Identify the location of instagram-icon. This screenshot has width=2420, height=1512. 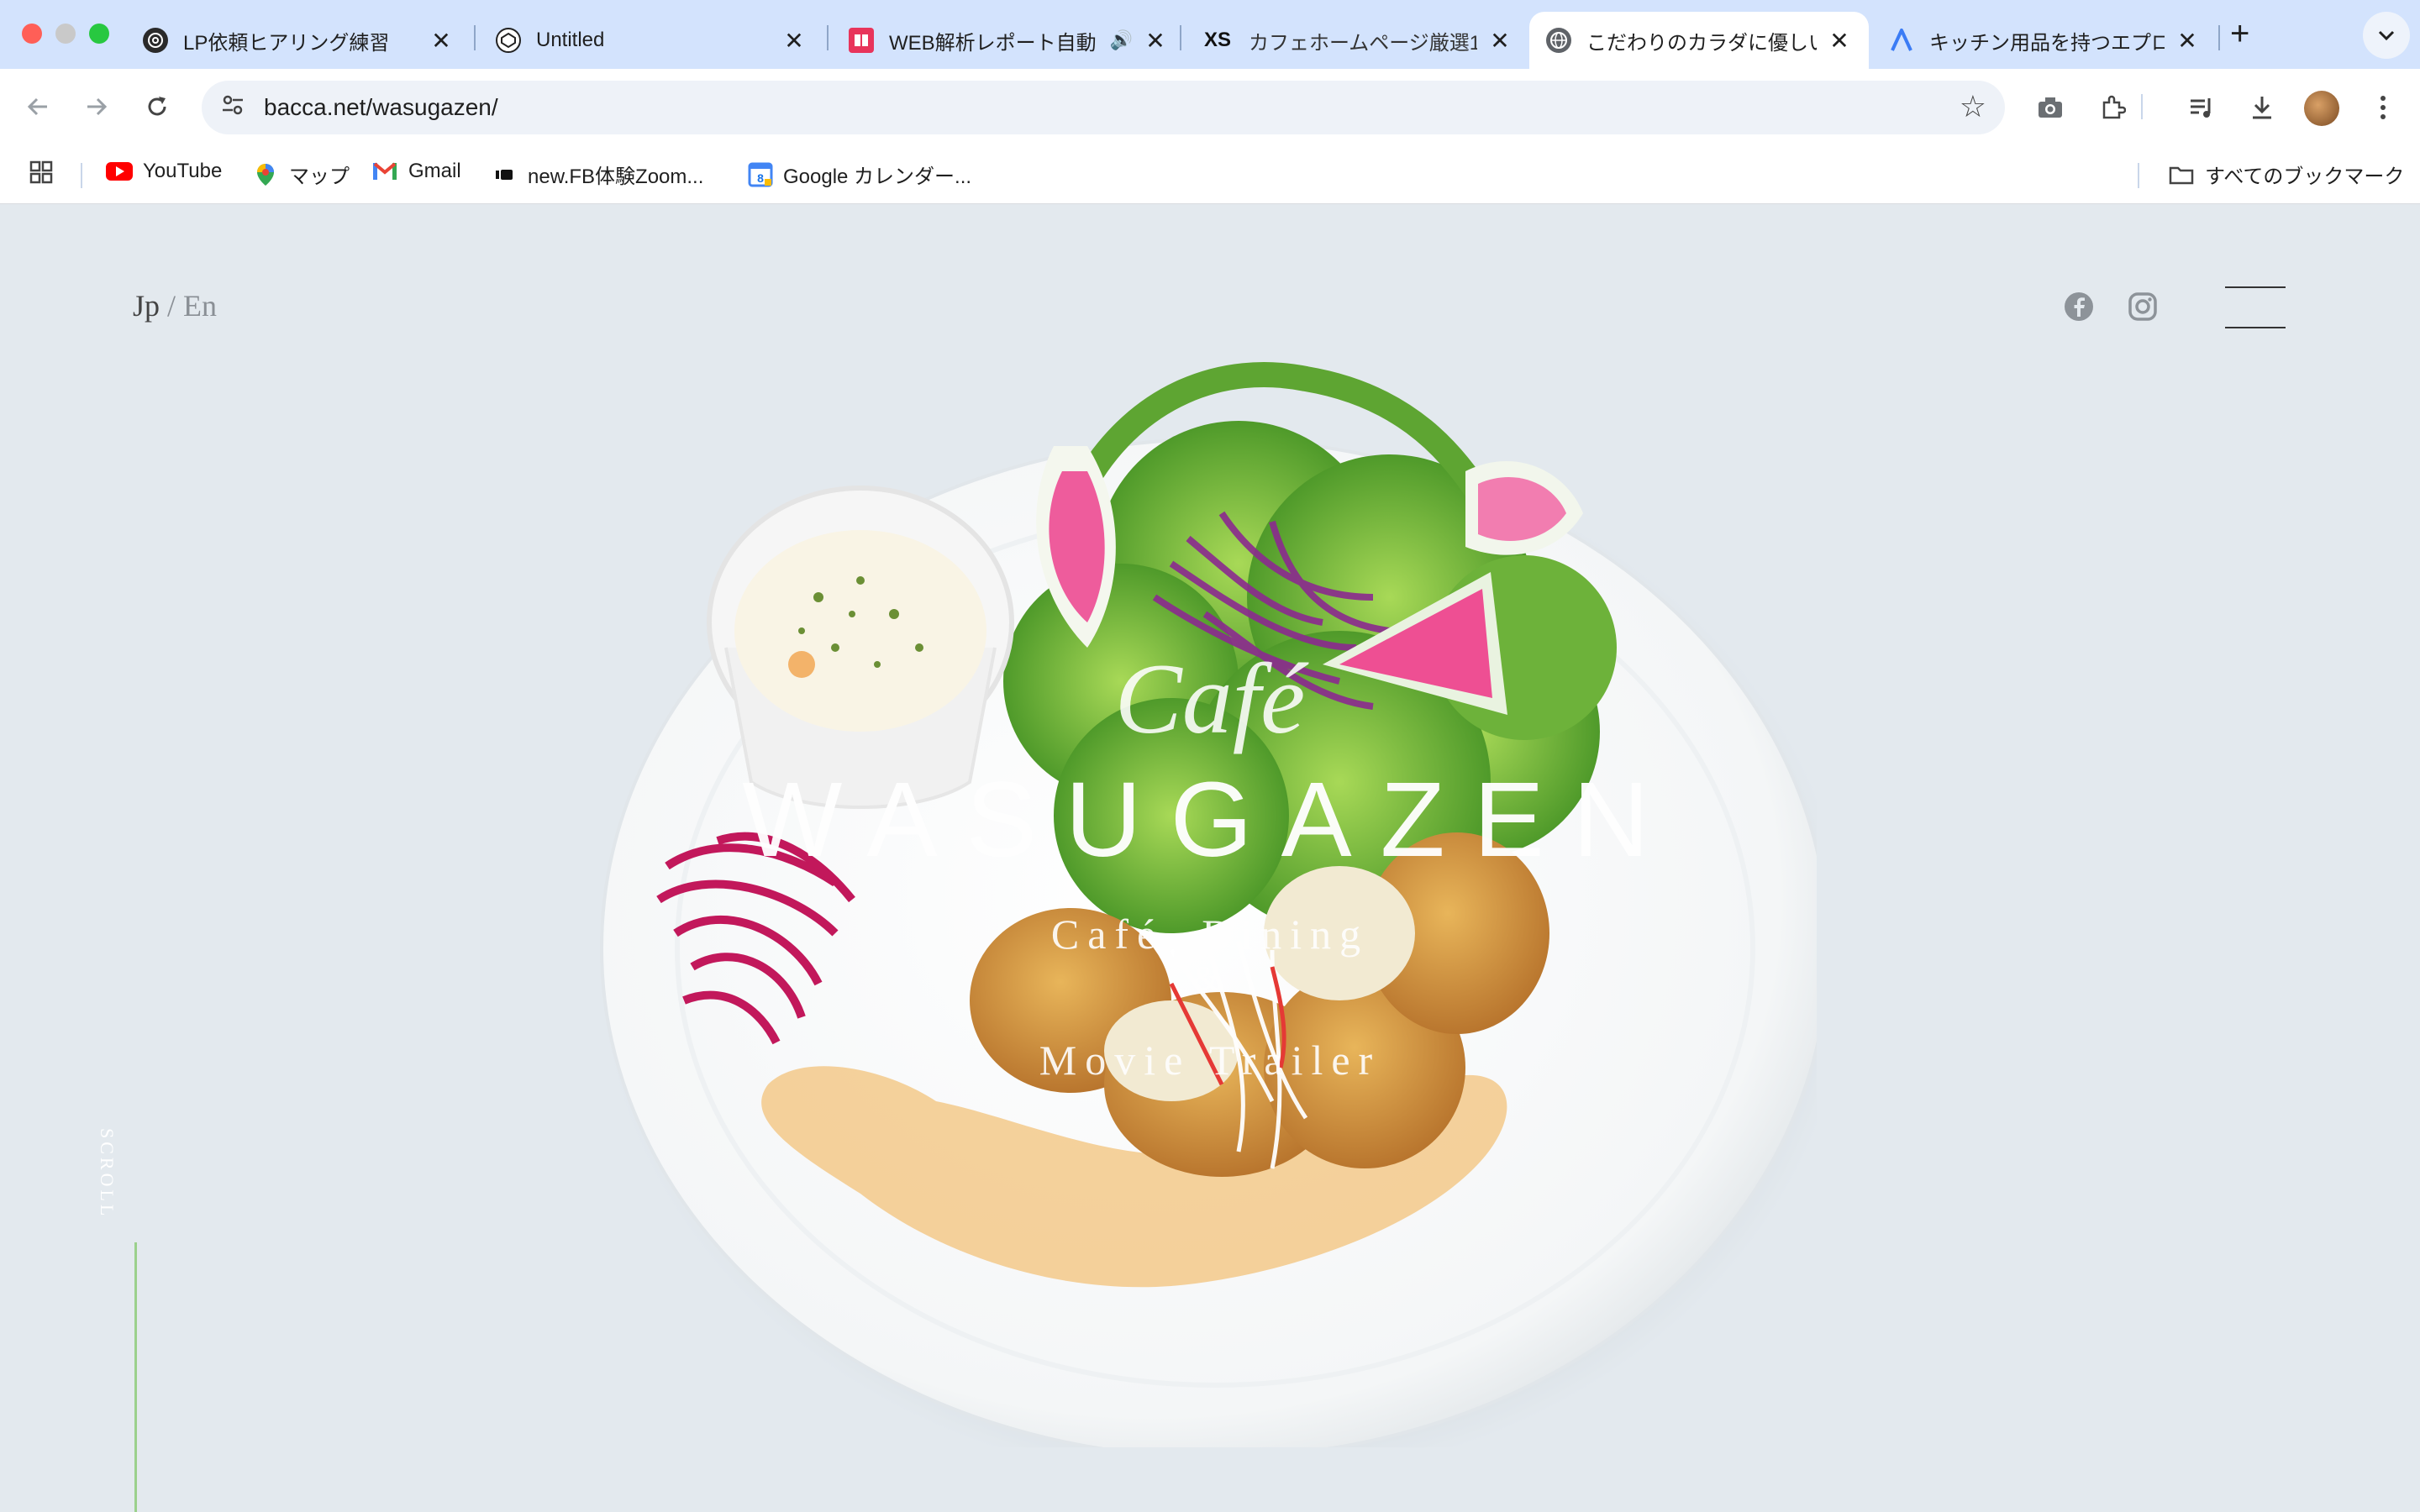
(2143, 306).